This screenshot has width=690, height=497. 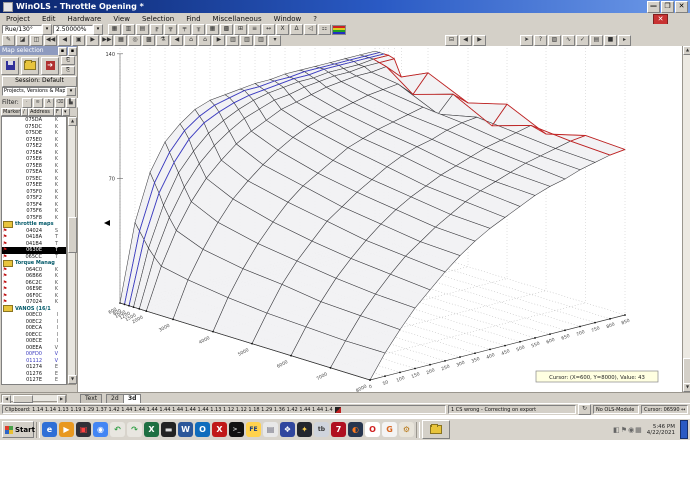 What do you see at coordinates (270, 429) in the screenshot?
I see `notepad-icon: ▤` at bounding box center [270, 429].